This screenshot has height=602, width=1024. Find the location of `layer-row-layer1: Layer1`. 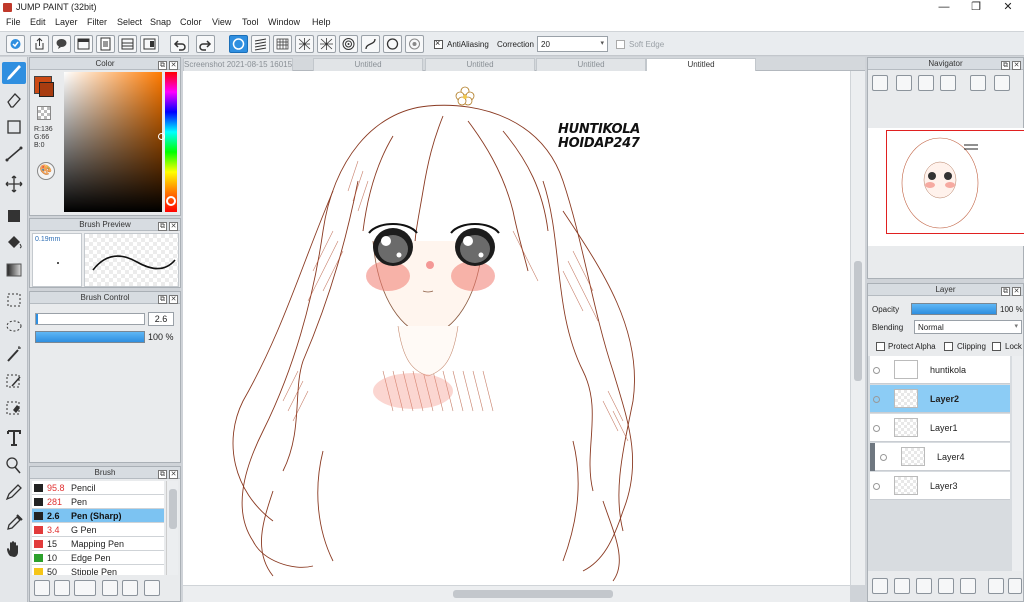

layer-row-layer1: Layer1 is located at coordinates (940, 428).